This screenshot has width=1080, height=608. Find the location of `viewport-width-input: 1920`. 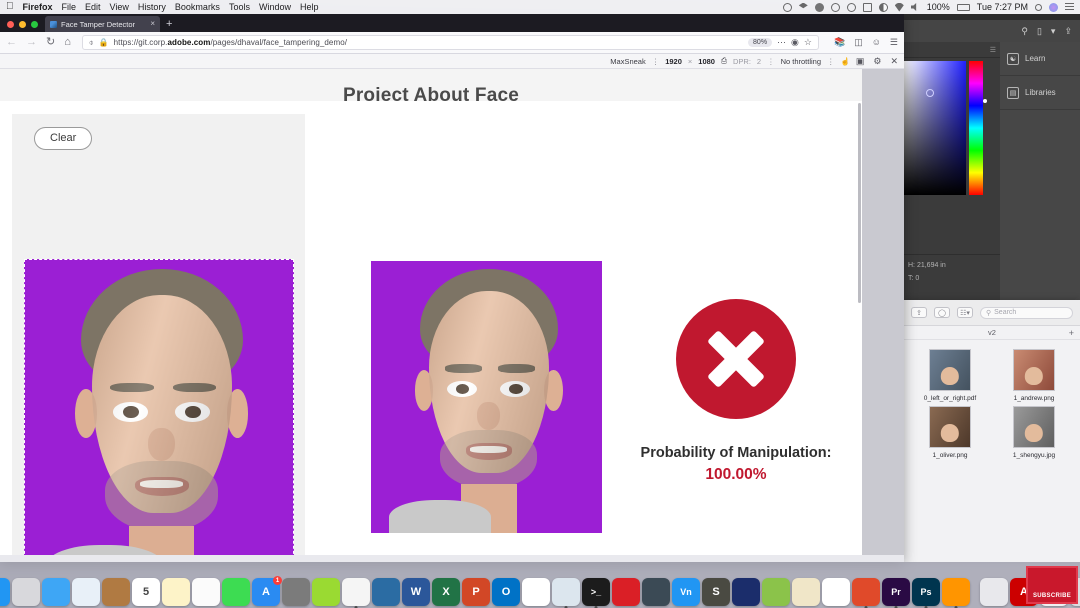

viewport-width-input: 1920 is located at coordinates (673, 61).